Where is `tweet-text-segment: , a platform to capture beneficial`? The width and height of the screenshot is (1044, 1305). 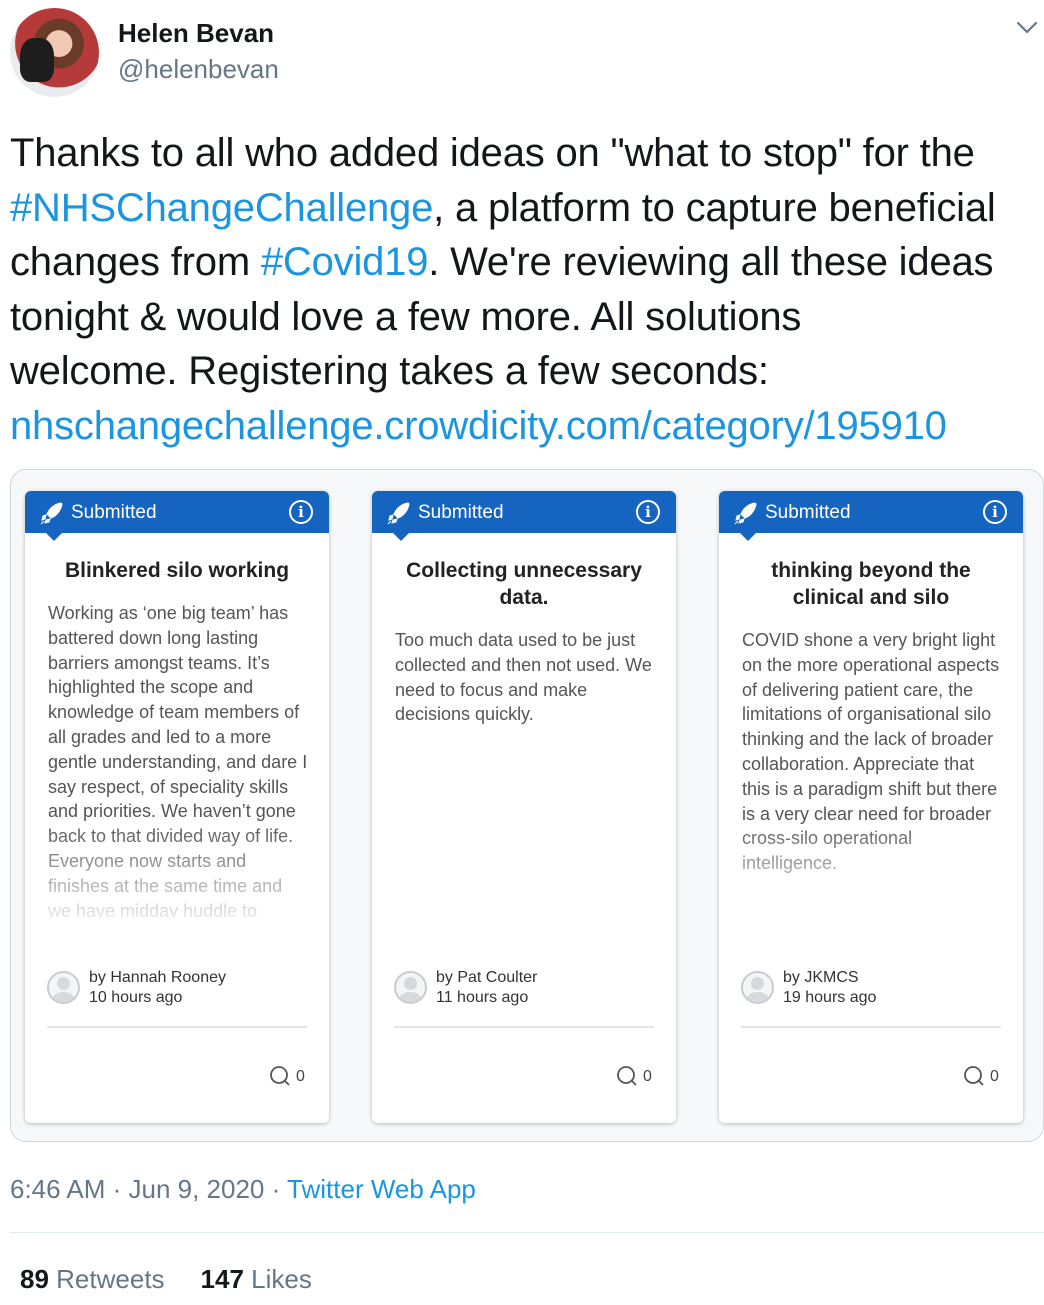
tweet-text-segment: , a platform to capture beneficial is located at coordinates (714, 207).